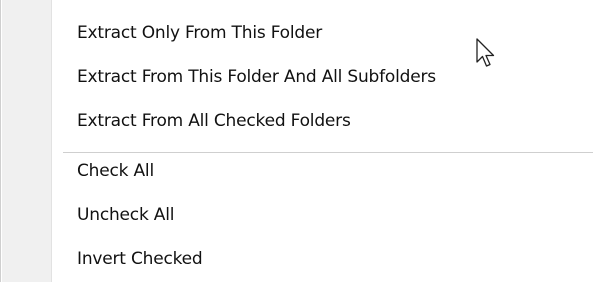 The image size is (593, 282). What do you see at coordinates (125, 215) in the screenshot?
I see `menu-item-uncheck-all: Uncheck All` at bounding box center [125, 215].